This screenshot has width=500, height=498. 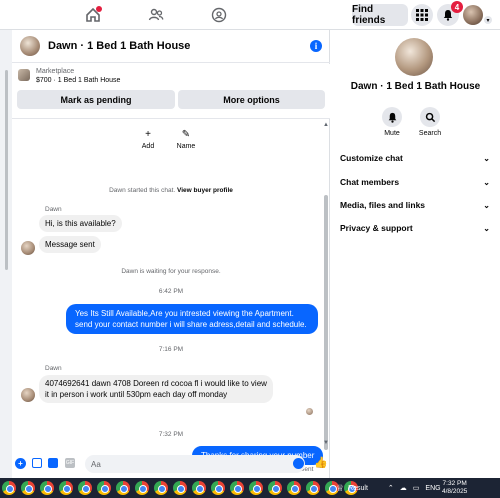 What do you see at coordinates (473, 15) in the screenshot?
I see `profile-avatar` at bounding box center [473, 15].